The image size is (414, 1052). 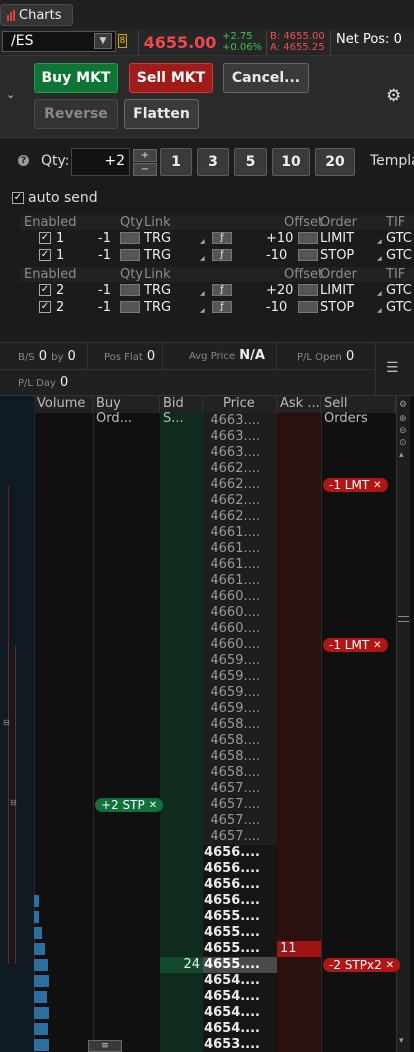 I want to click on list-icon: ☰, so click(x=392, y=368).